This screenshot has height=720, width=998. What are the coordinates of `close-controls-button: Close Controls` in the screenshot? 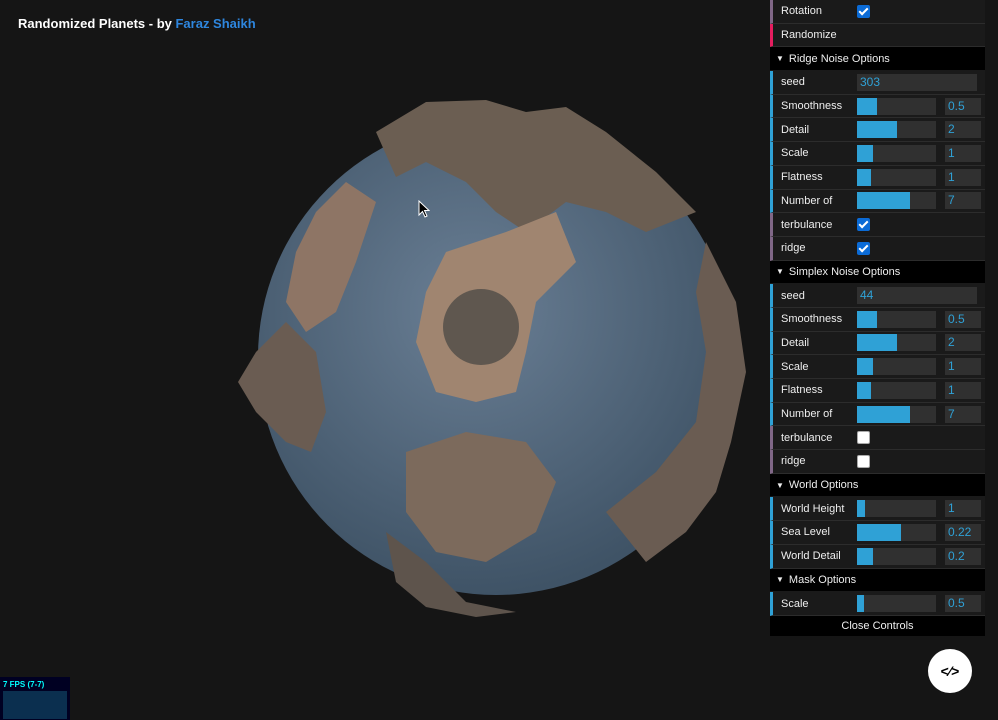 It's located at (877, 625).